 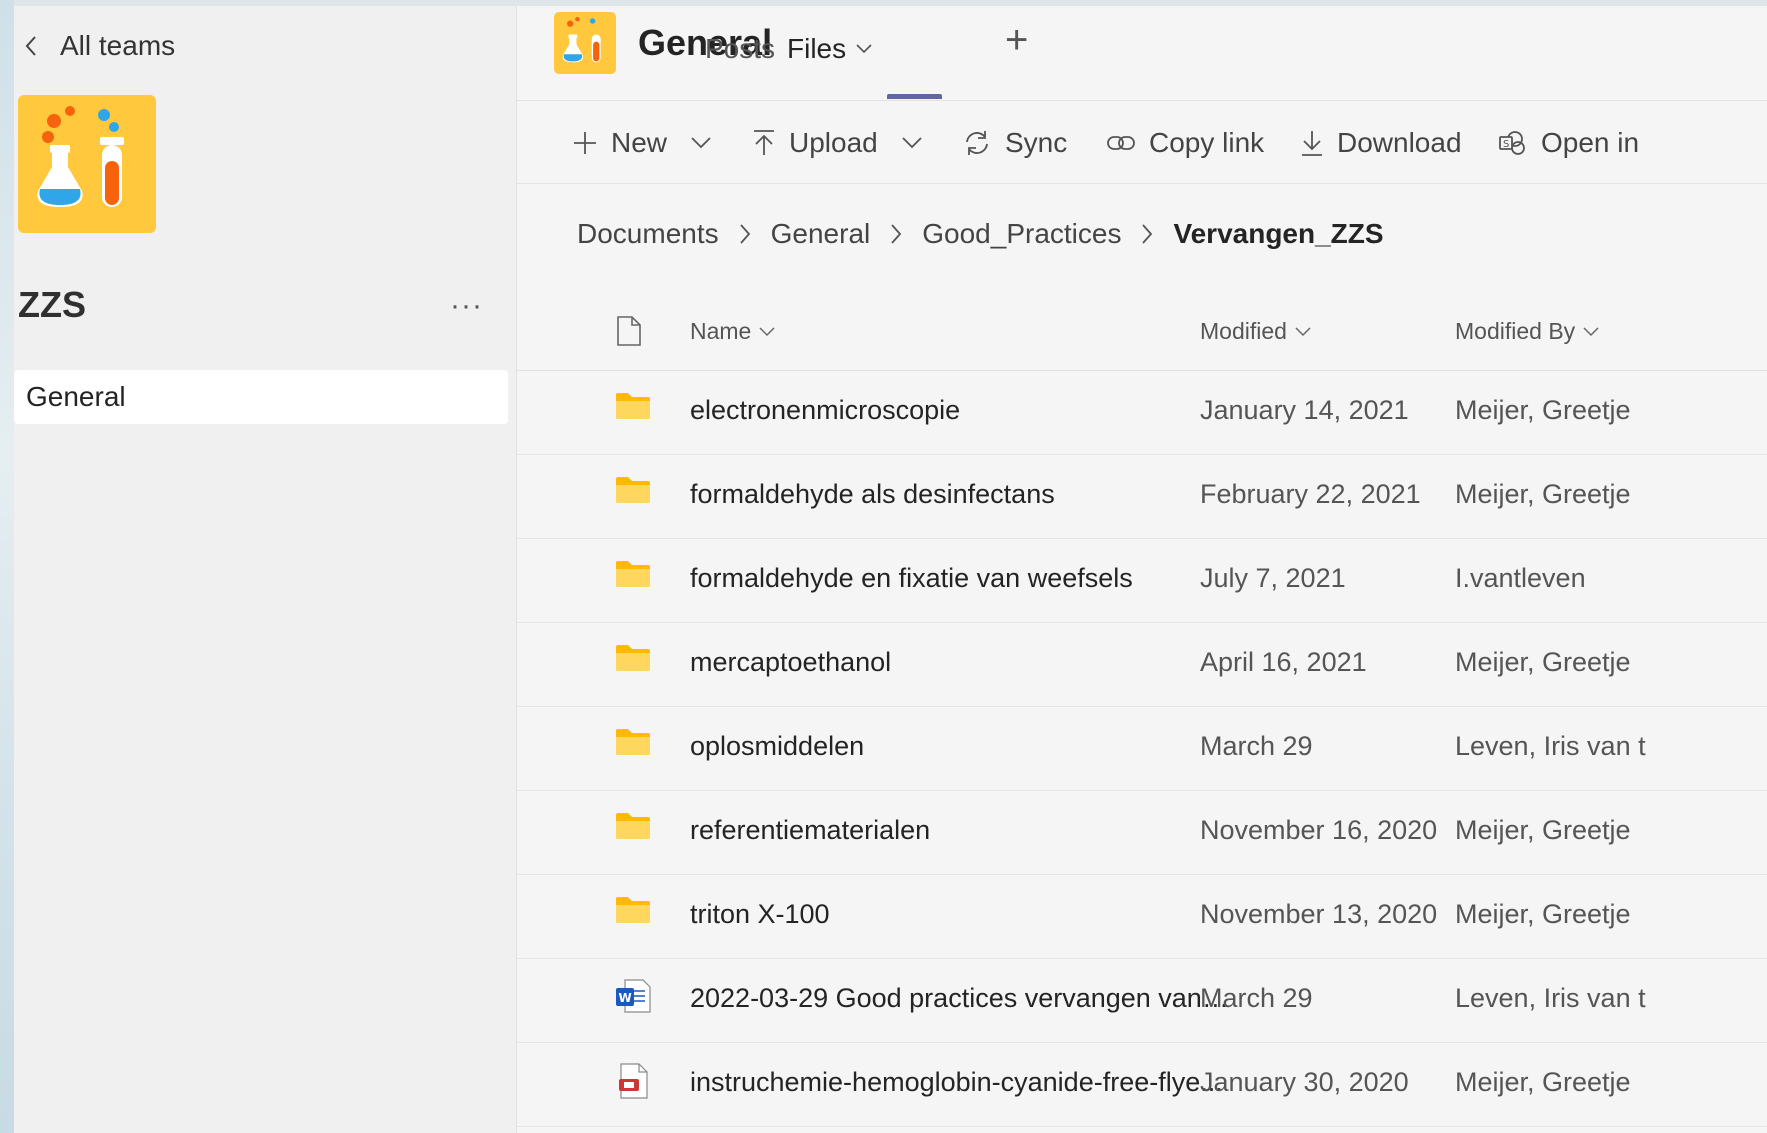 What do you see at coordinates (1021, 234) in the screenshot?
I see `breadcrumb-good-practices: Good_Practices` at bounding box center [1021, 234].